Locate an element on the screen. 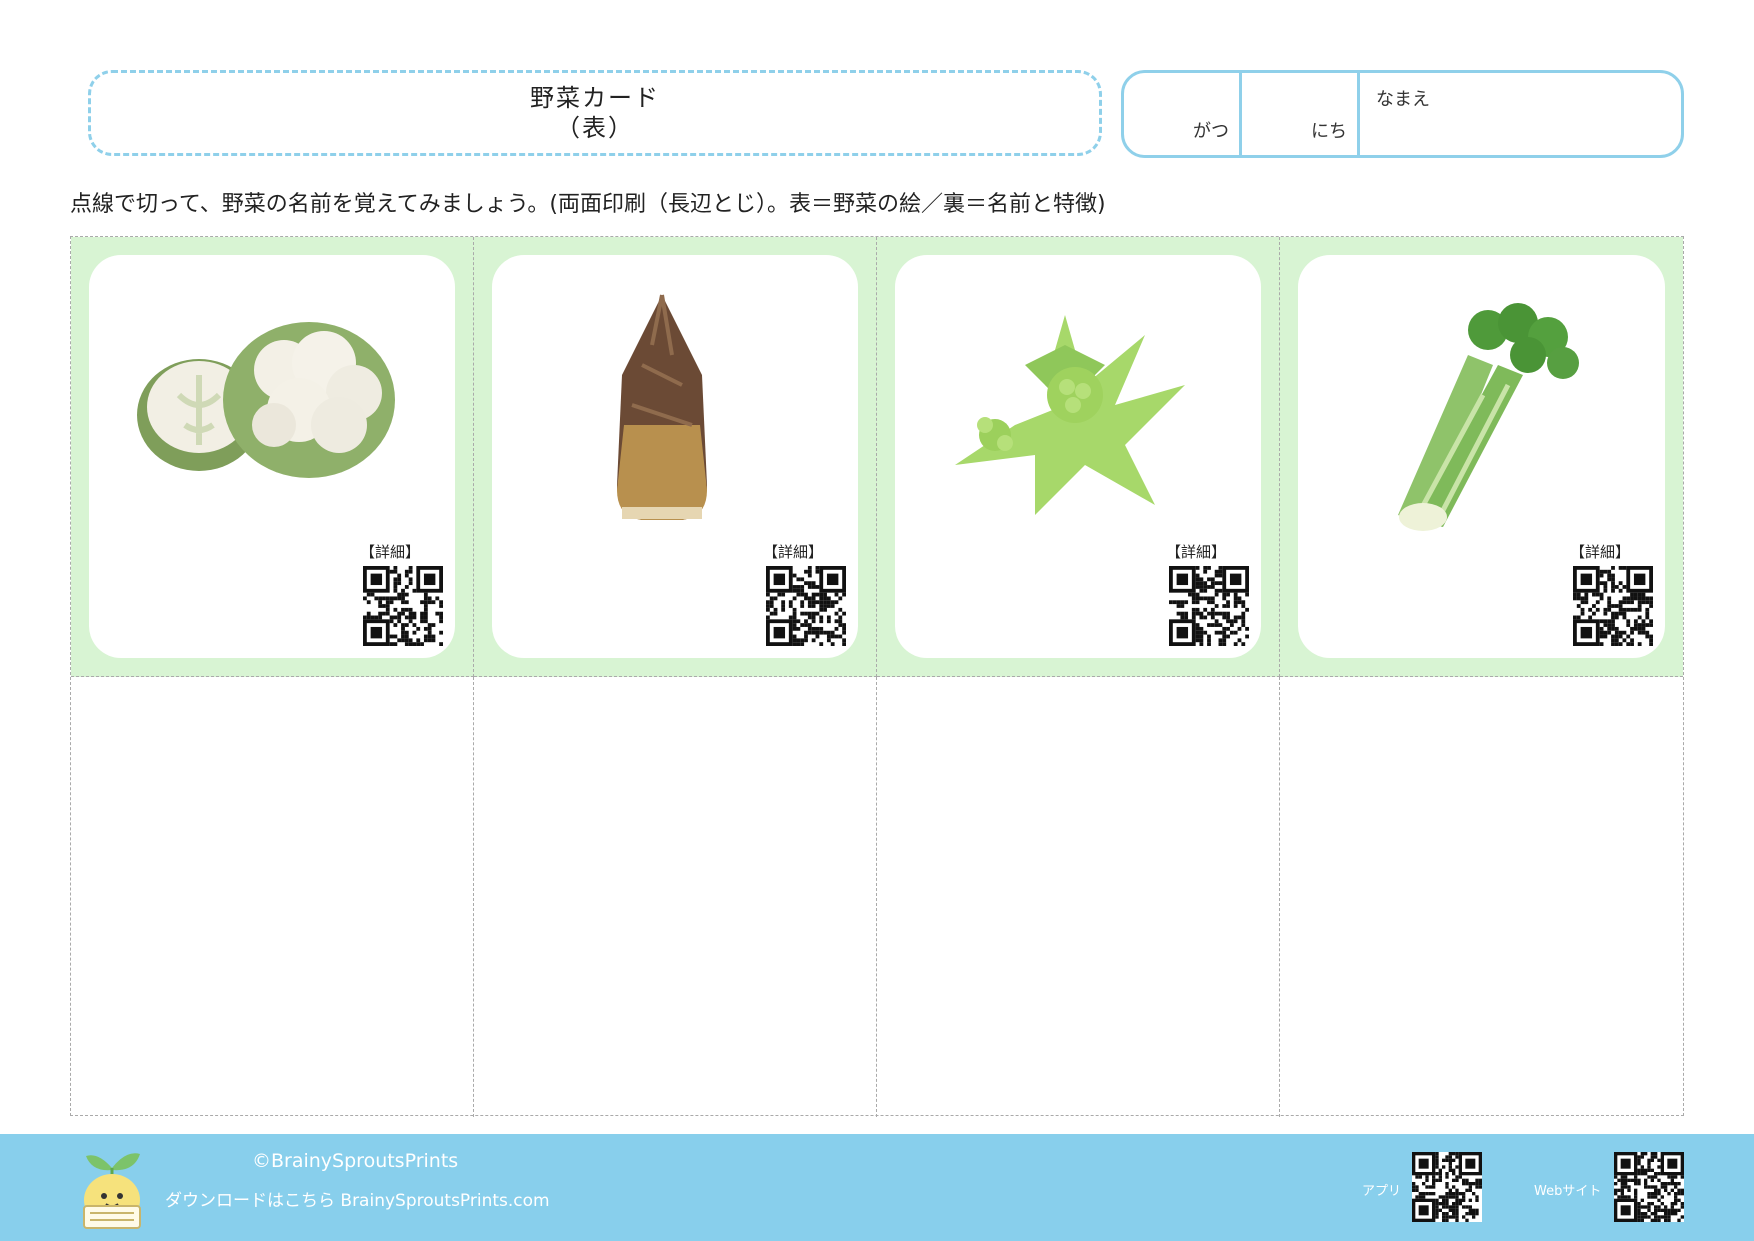 This screenshot has width=1754, height=1241. butterbur-sprout-icon is located at coordinates (1070, 415).